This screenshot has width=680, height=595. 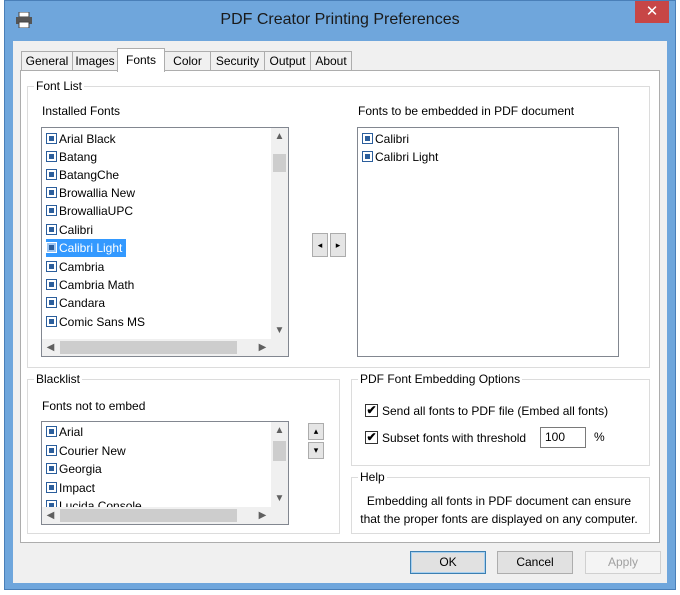 What do you see at coordinates (488, 242) in the screenshot?
I see `embedded-fonts-listbox: Calibri Calibri Light` at bounding box center [488, 242].